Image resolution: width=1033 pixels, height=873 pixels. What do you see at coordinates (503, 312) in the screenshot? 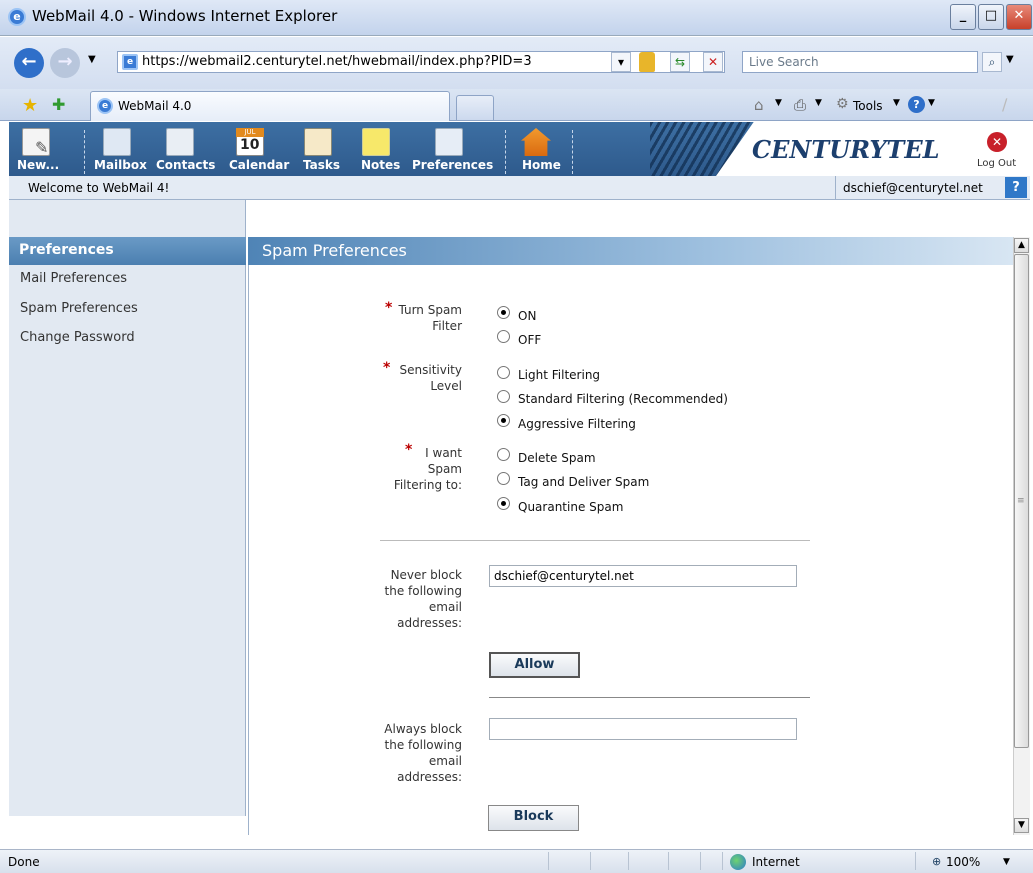
I see `filter-on-radio` at bounding box center [503, 312].